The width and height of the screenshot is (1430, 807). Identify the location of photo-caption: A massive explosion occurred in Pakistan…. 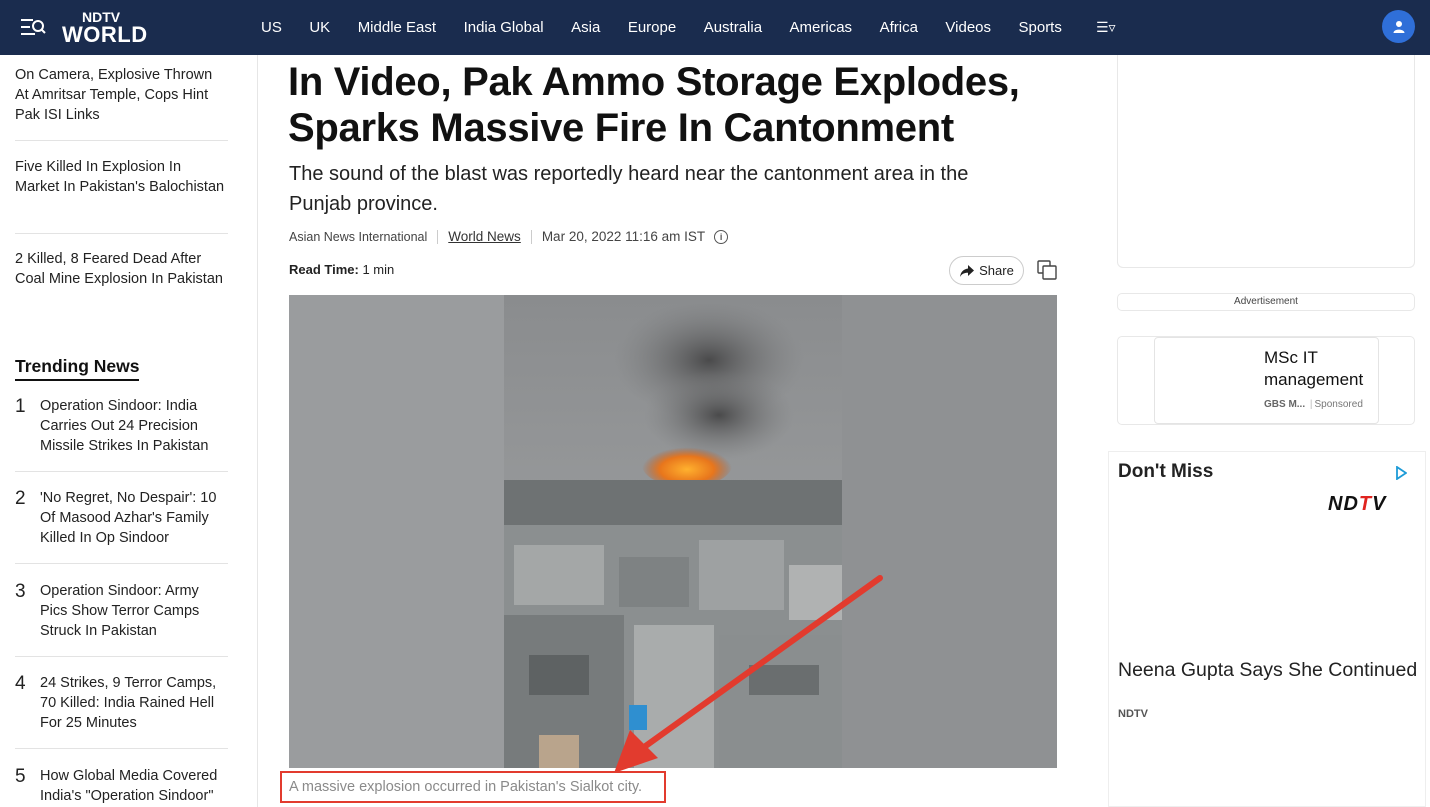
(466, 787).